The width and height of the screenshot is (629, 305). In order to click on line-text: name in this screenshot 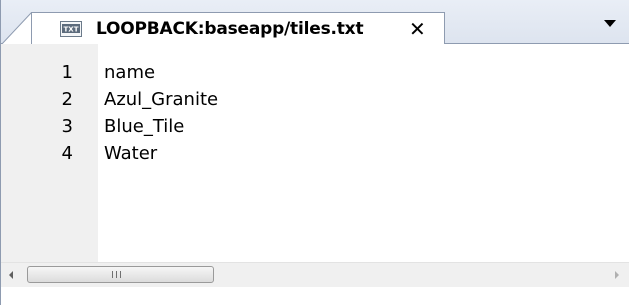, I will do `click(129, 73)`.